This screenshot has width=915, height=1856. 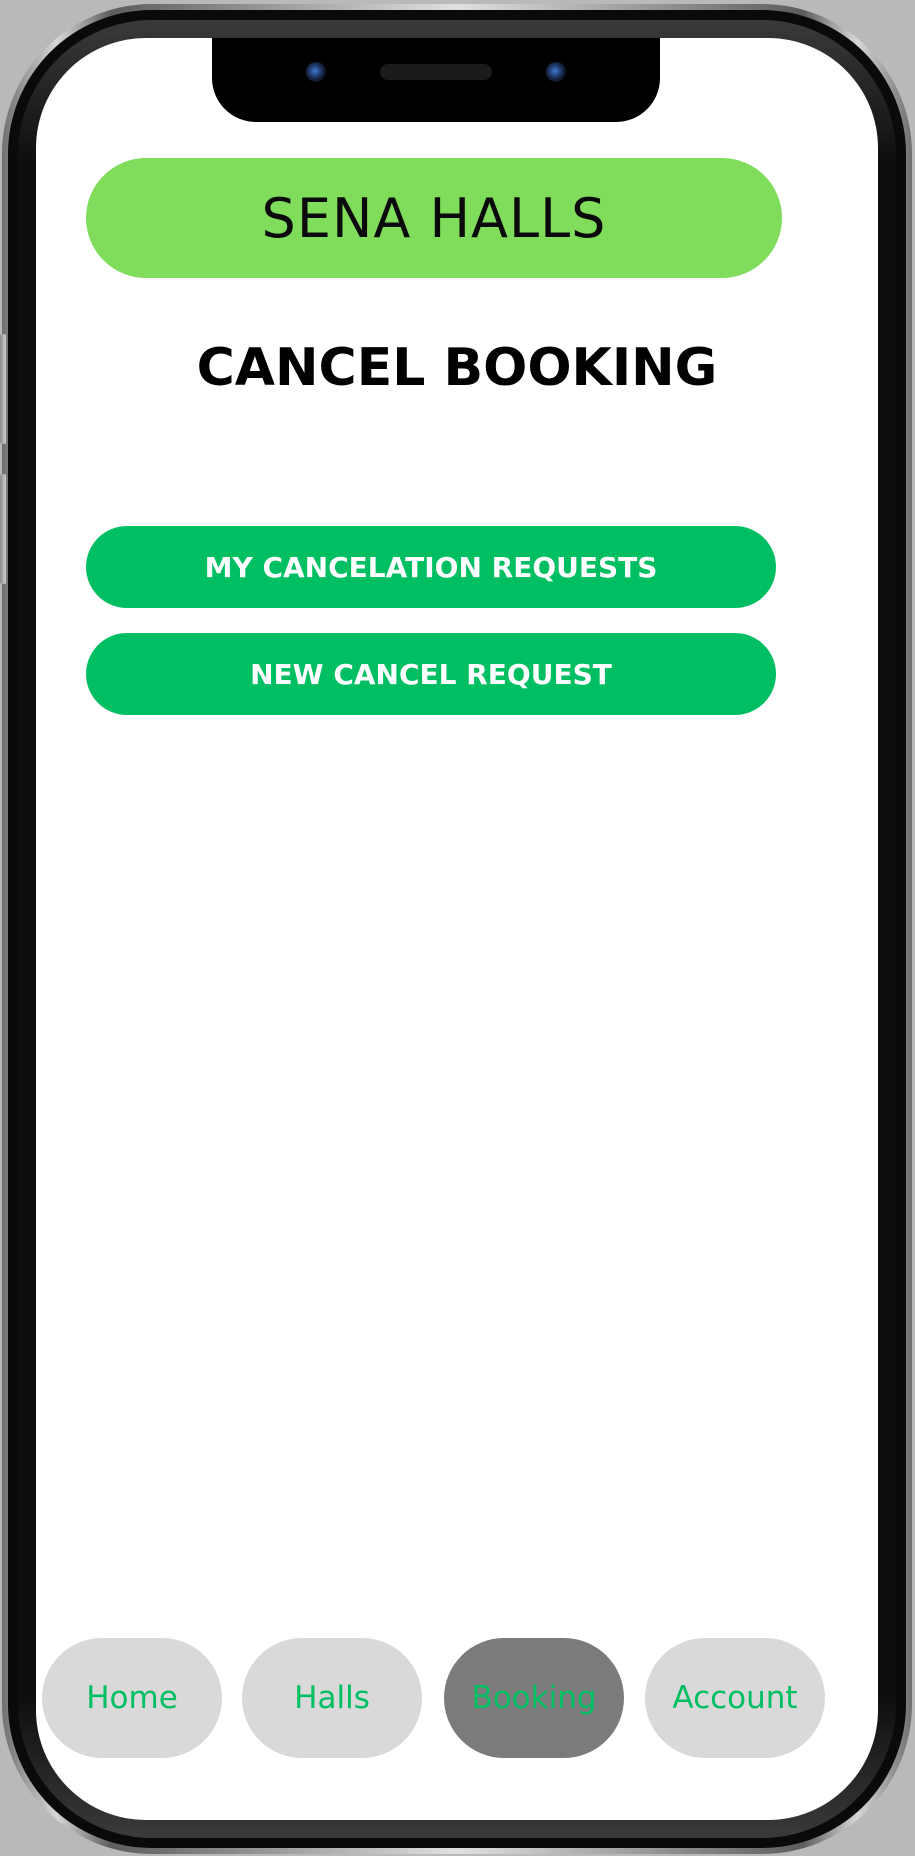 I want to click on brand-title: SENA HALLS, so click(x=434, y=218).